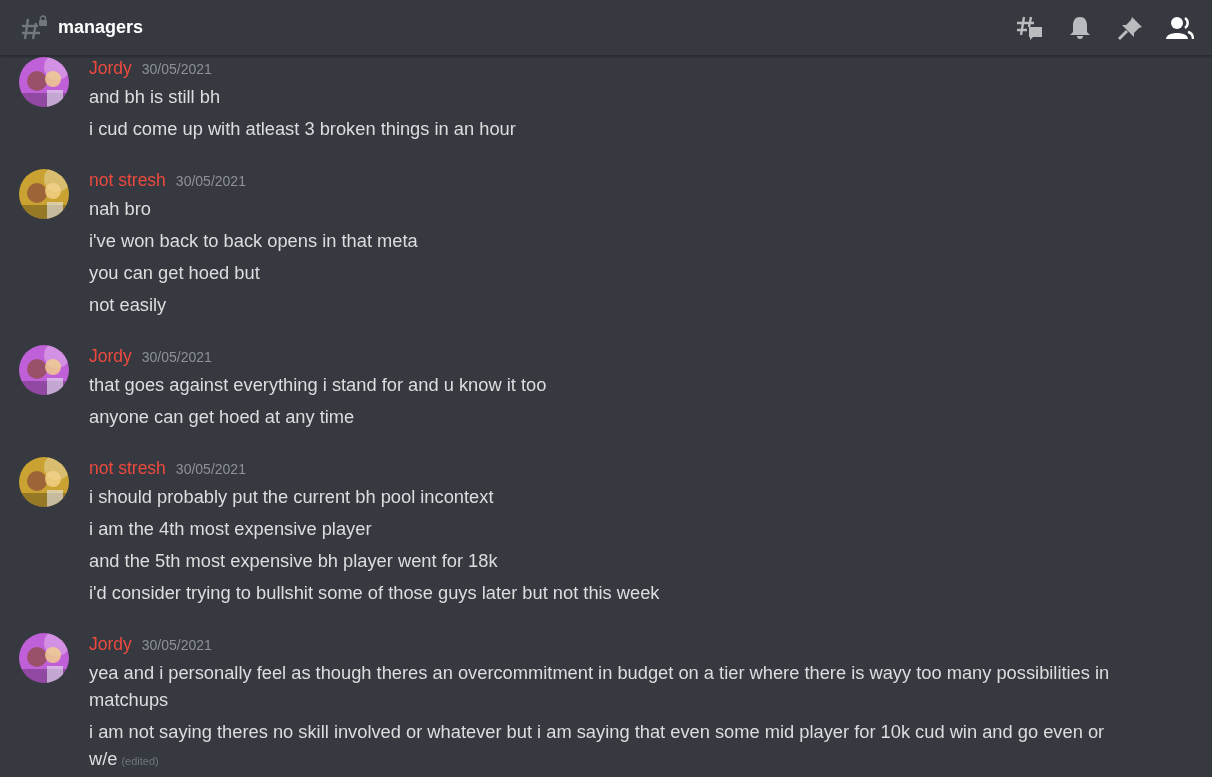 The height and width of the screenshot is (777, 1212). What do you see at coordinates (101, 27) in the screenshot?
I see `channel-name: managers` at bounding box center [101, 27].